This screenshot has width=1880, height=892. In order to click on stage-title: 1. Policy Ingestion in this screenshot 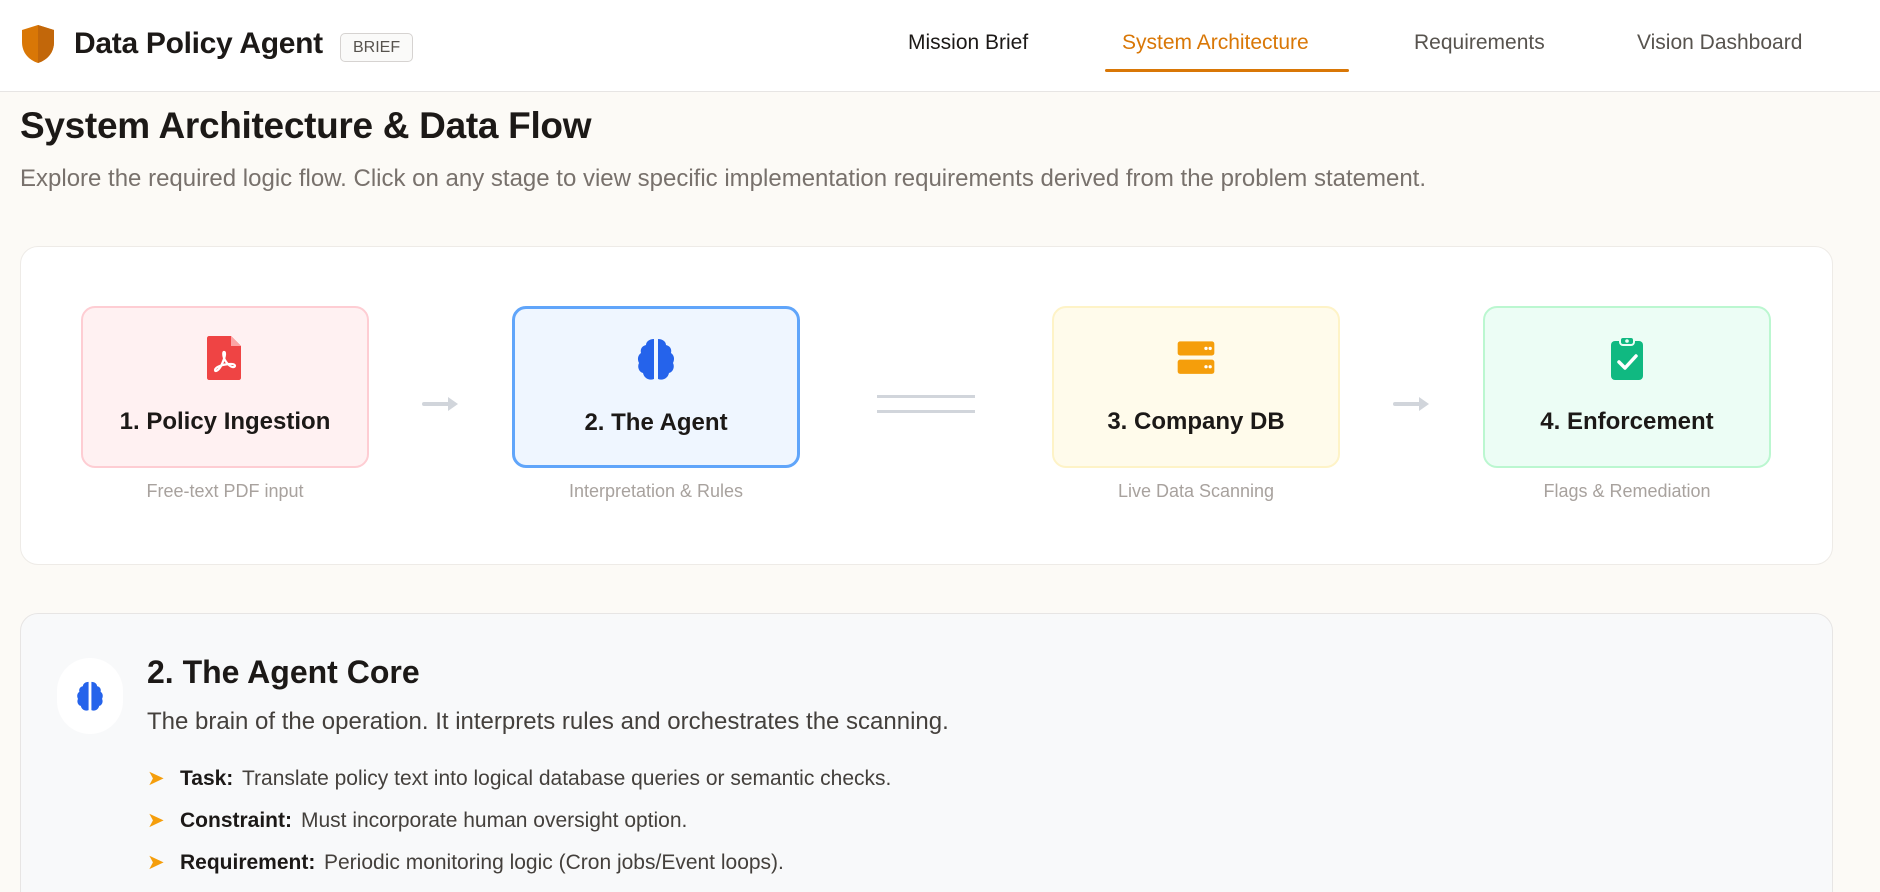, I will do `click(225, 421)`.